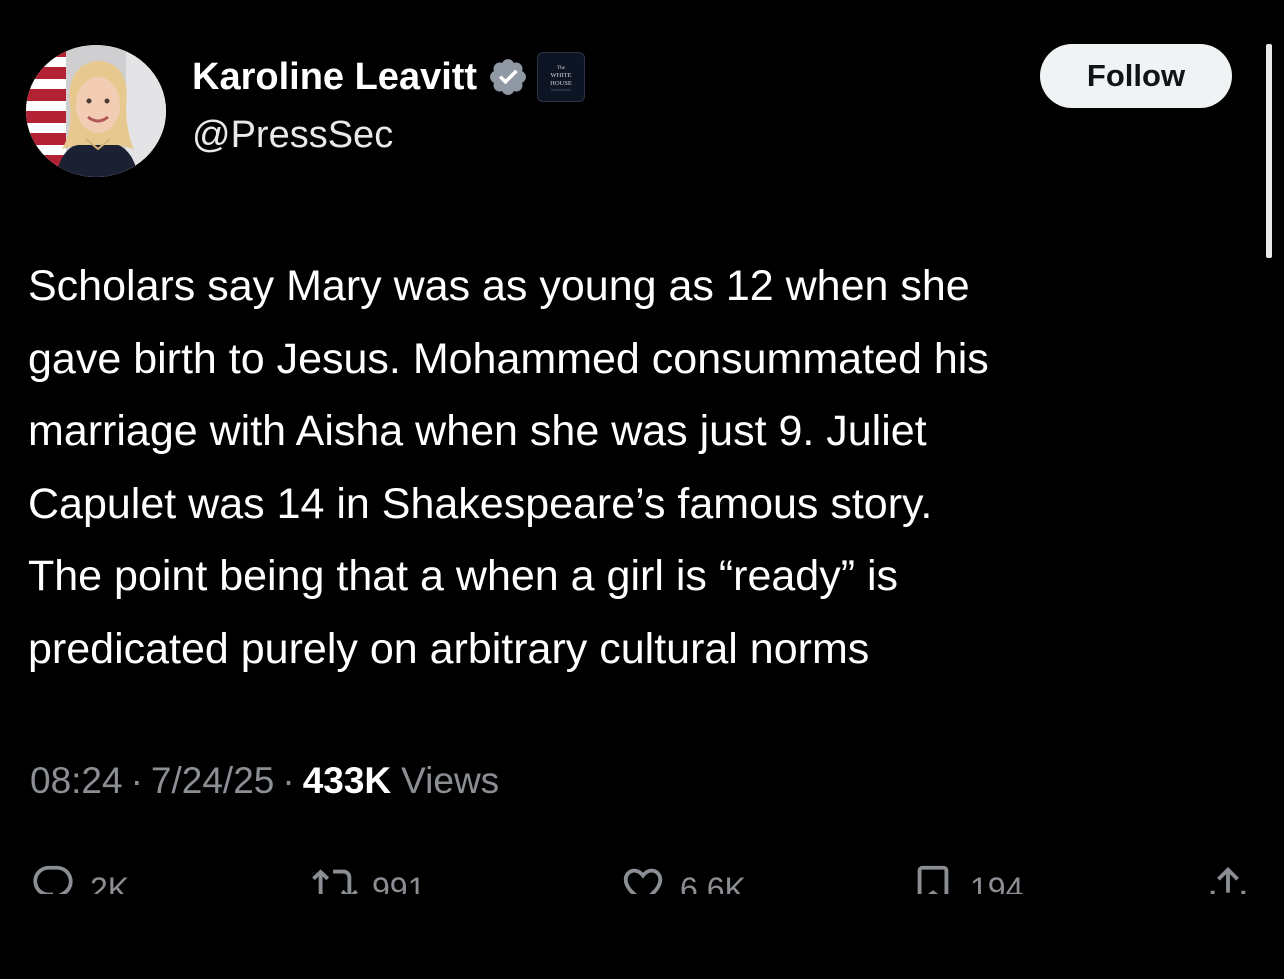  I want to click on verified-badge-icon, so click(508, 77).